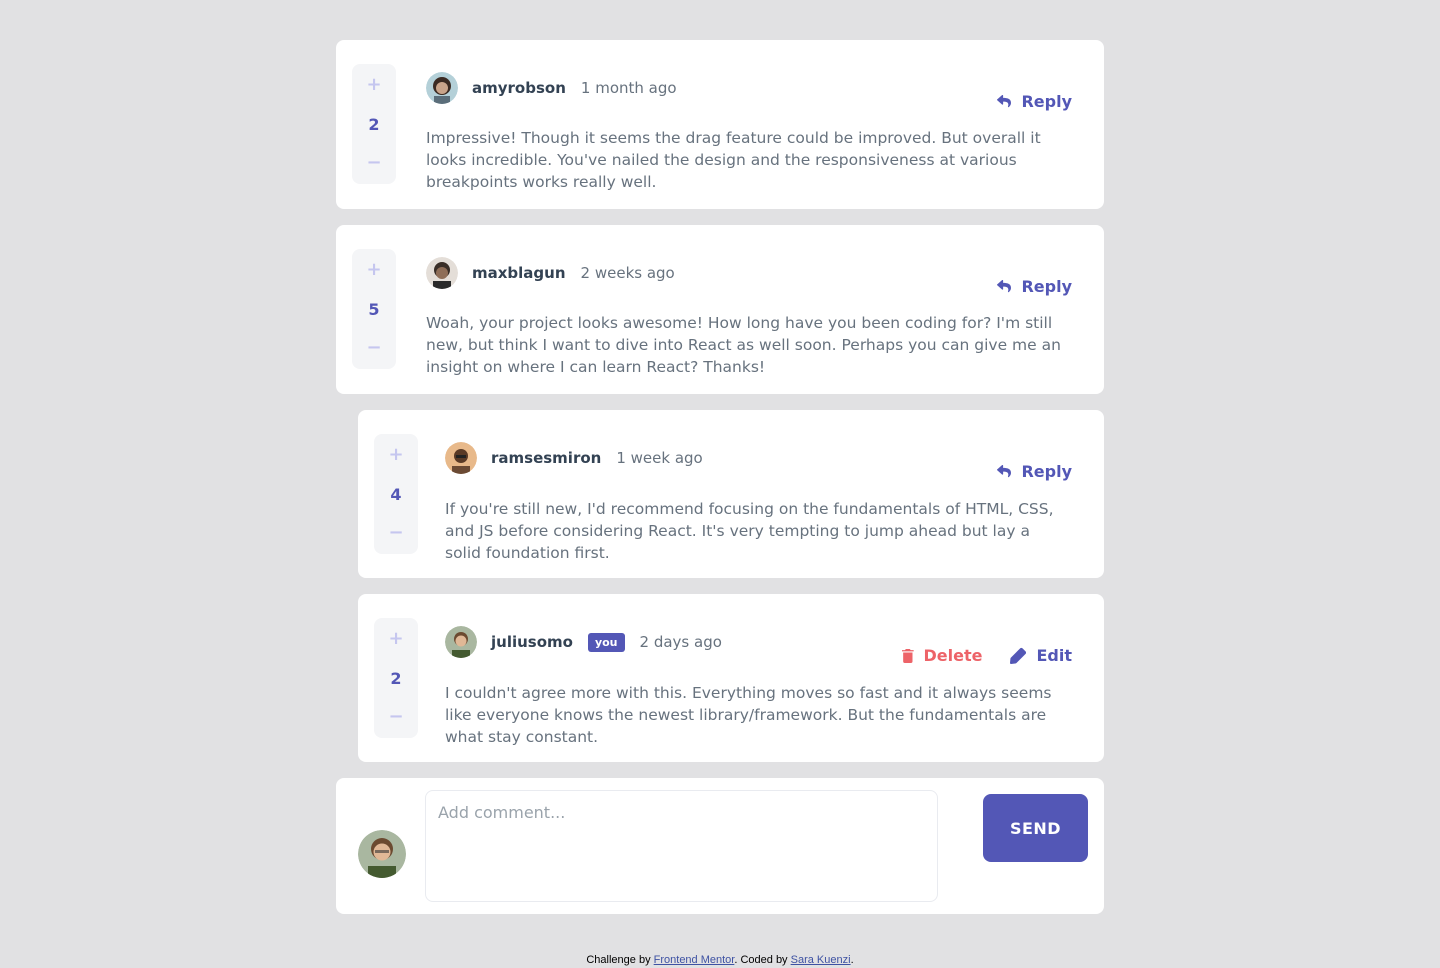 The image size is (1440, 968). I want to click on score: 4, so click(396, 494).